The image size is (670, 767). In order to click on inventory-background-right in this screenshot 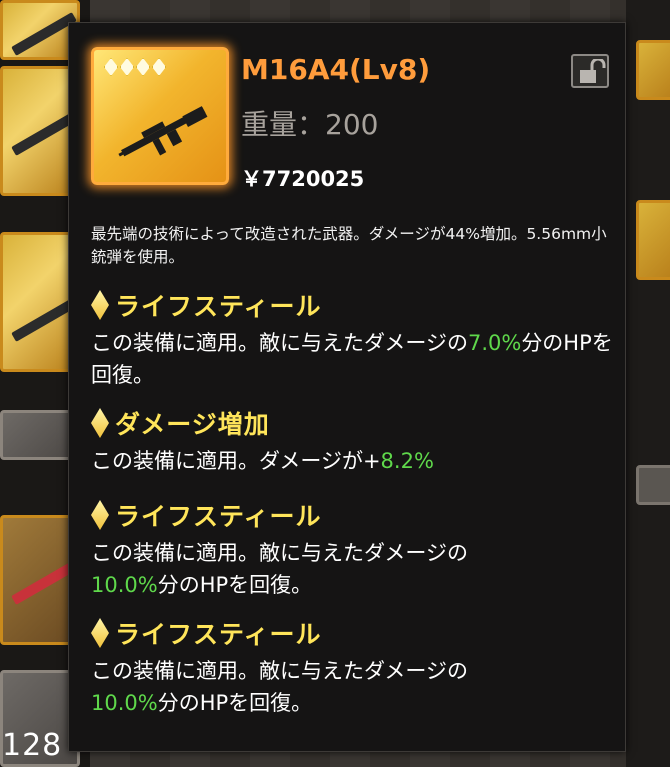, I will do `click(648, 383)`.